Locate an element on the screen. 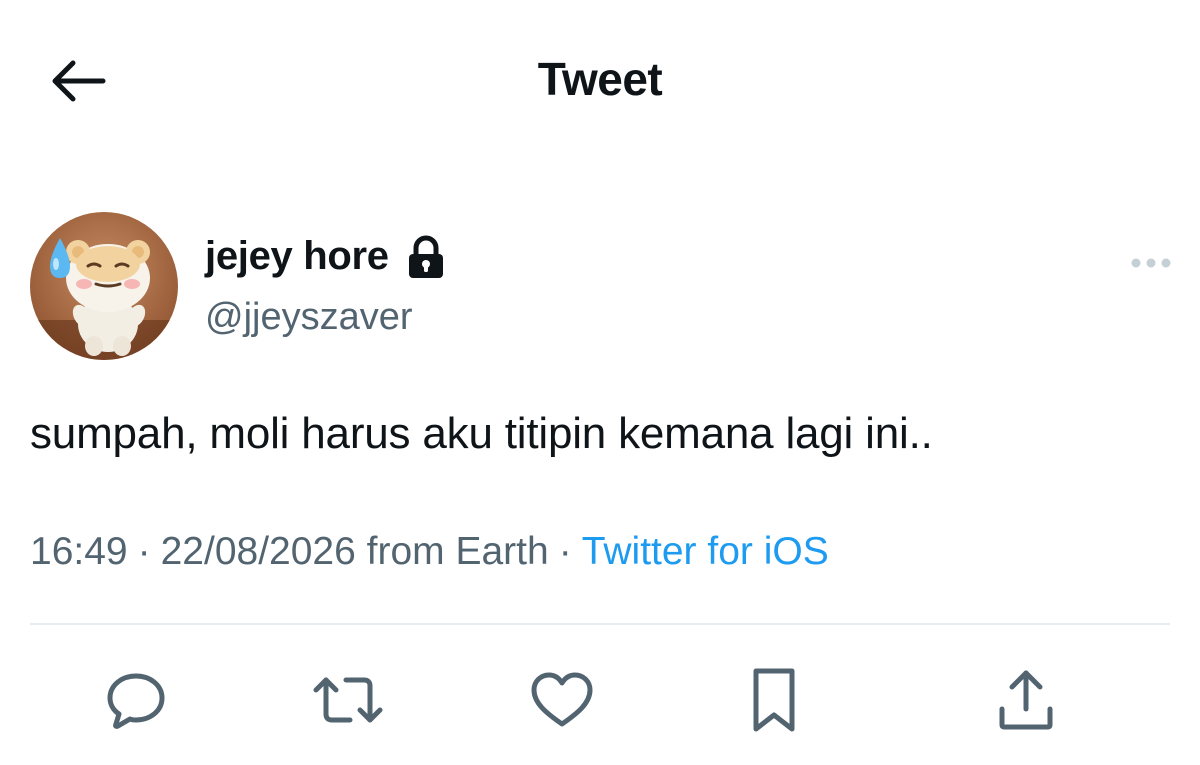  page-title: Tweet is located at coordinates (600, 79).